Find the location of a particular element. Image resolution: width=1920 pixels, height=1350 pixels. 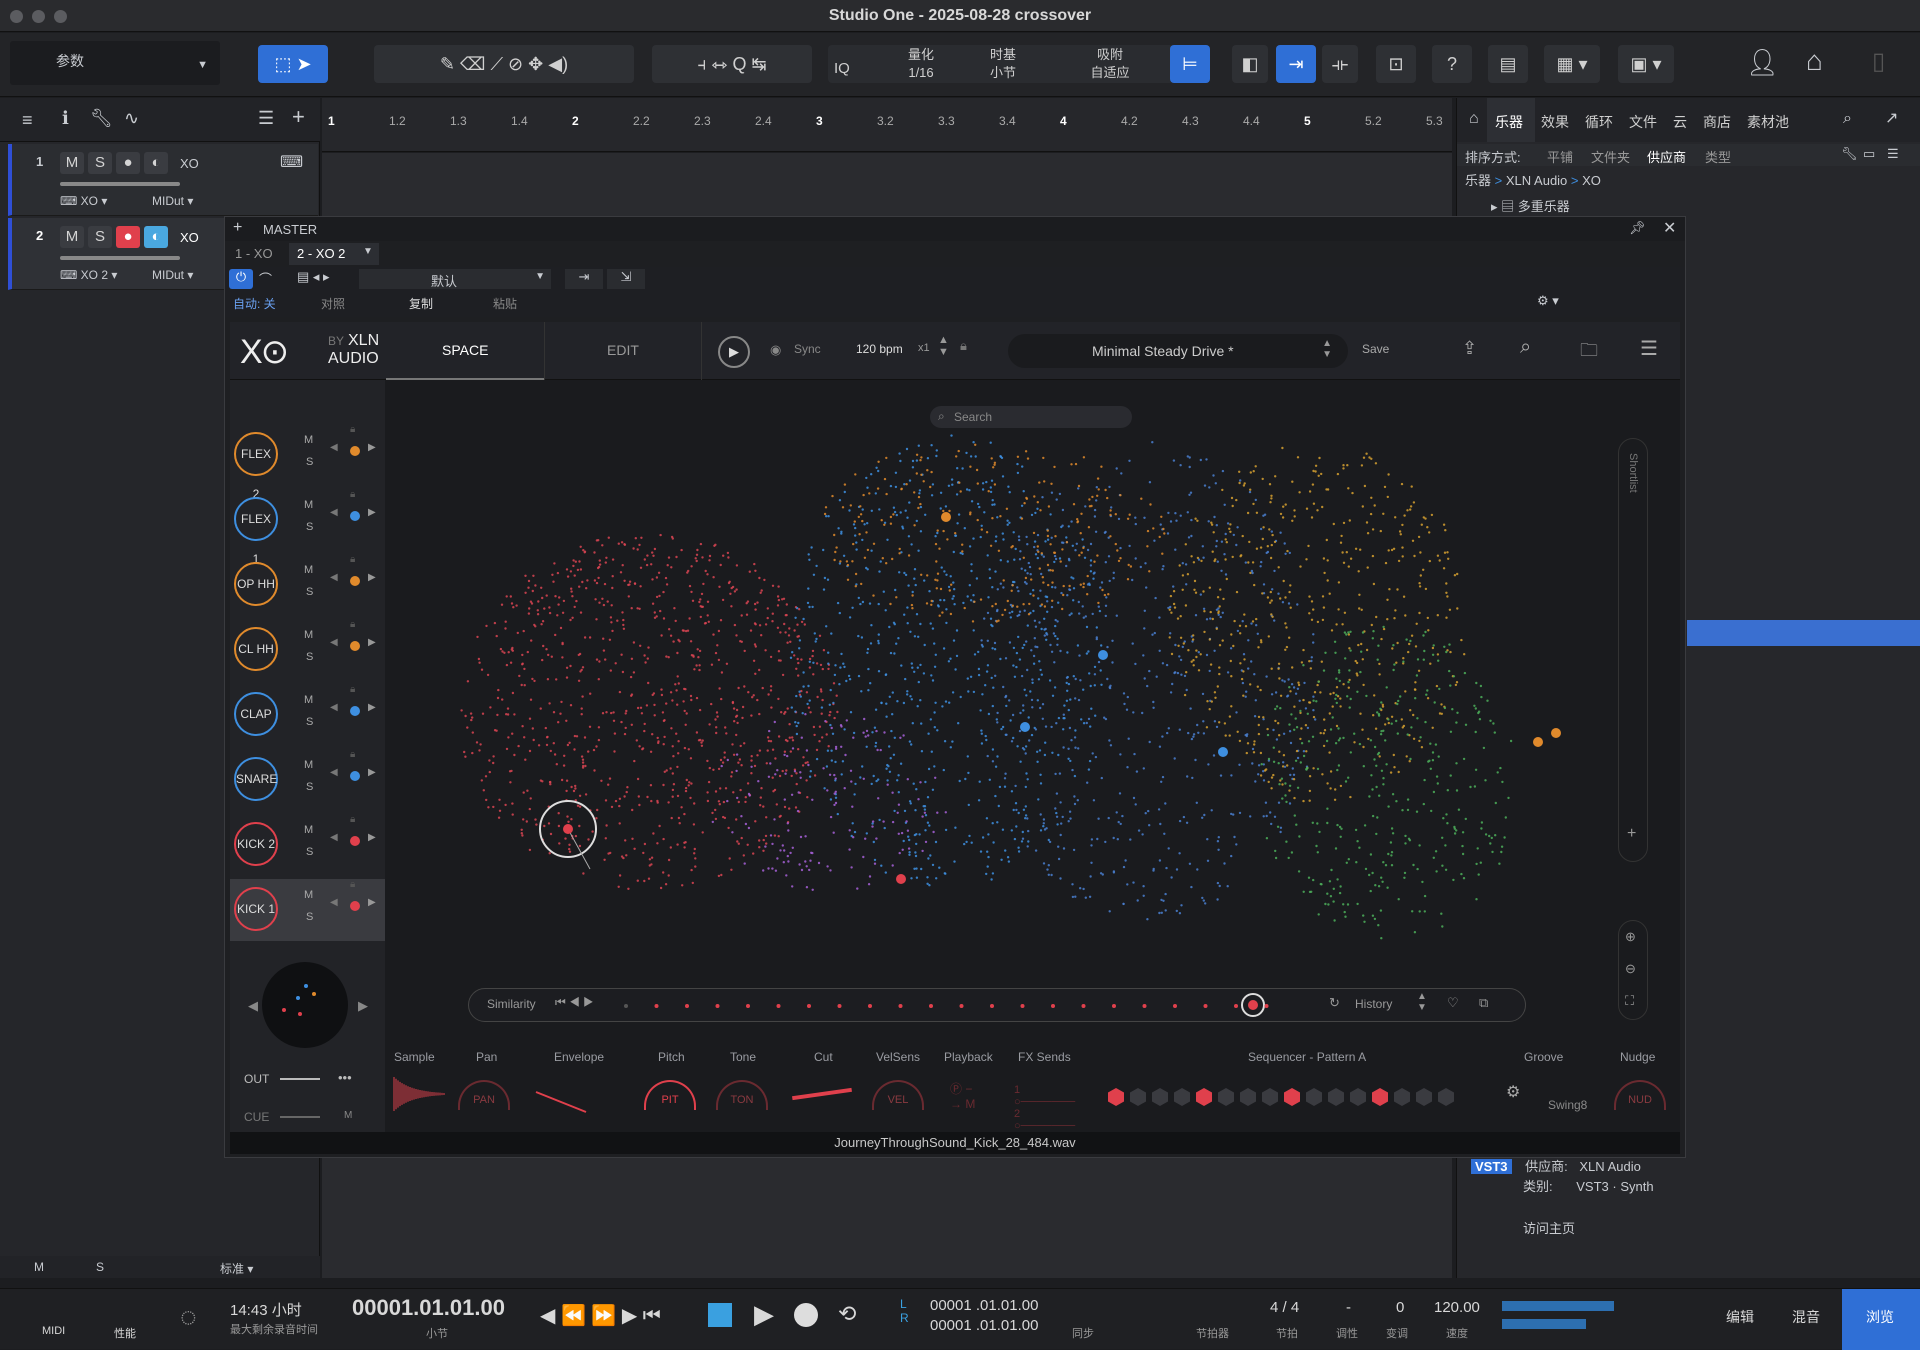

user-icon: 👤︎ is located at coordinates (1762, 62).